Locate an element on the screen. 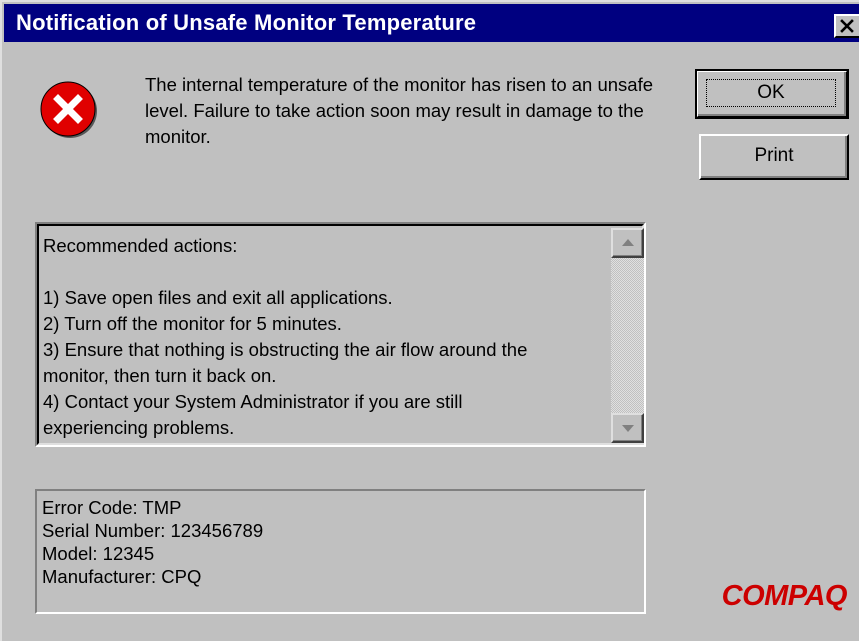 The width and height of the screenshot is (859, 641). scroll-up-button is located at coordinates (627, 243).